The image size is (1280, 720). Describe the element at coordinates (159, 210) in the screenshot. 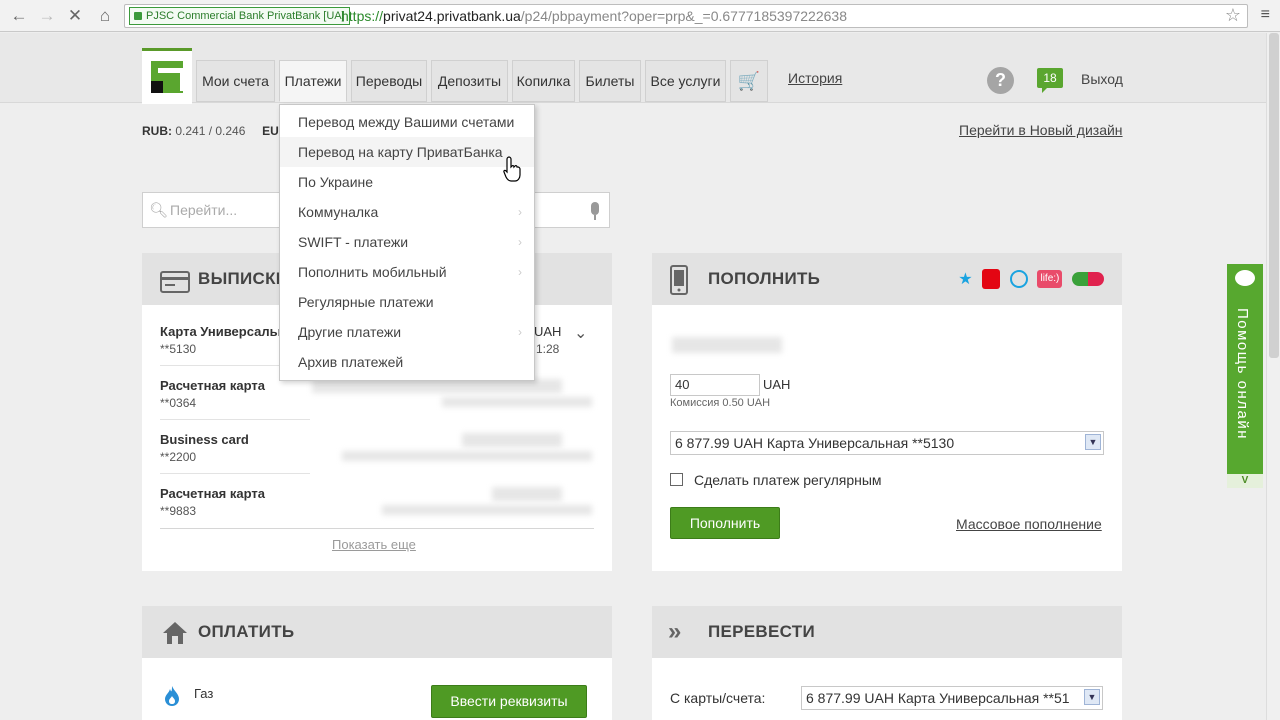

I see `search-icon: 🔍︎` at that location.